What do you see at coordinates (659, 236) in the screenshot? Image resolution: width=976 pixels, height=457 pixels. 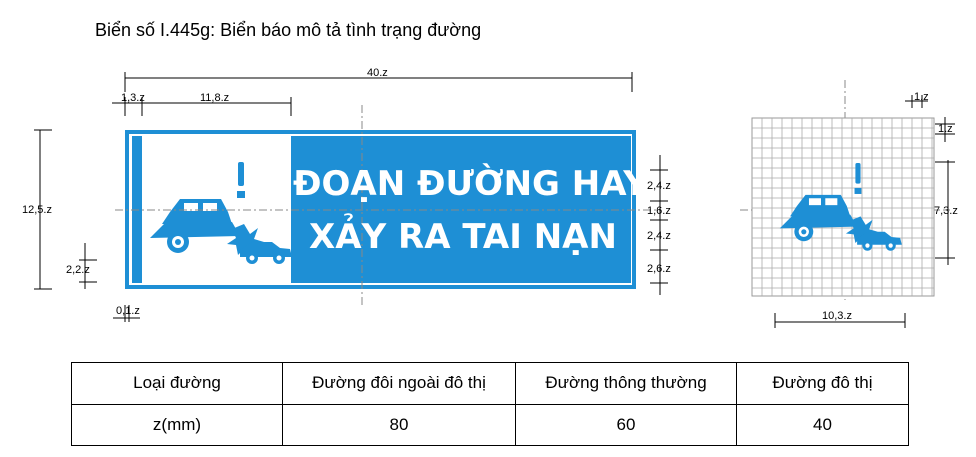 I see `dim-right-3: 2,4.z` at bounding box center [659, 236].